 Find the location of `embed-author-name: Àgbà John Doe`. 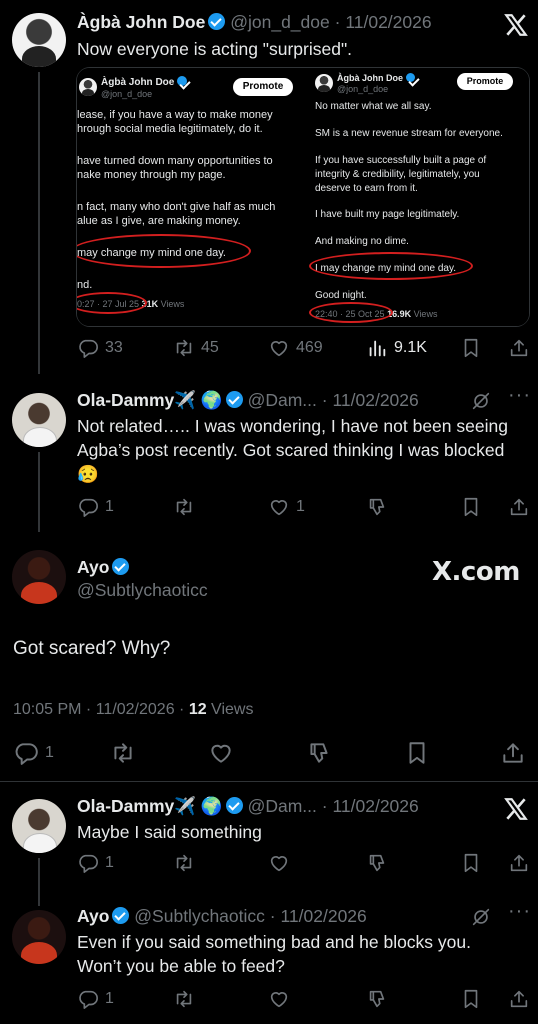

embed-author-name: Àgbà John Doe is located at coordinates (370, 78).